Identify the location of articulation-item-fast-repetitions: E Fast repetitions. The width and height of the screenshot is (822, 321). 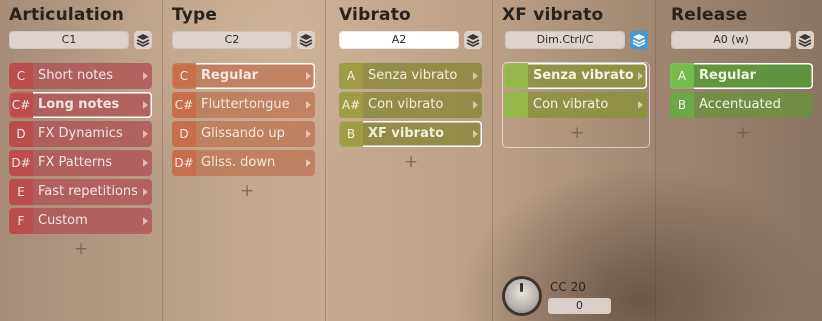
(80, 192).